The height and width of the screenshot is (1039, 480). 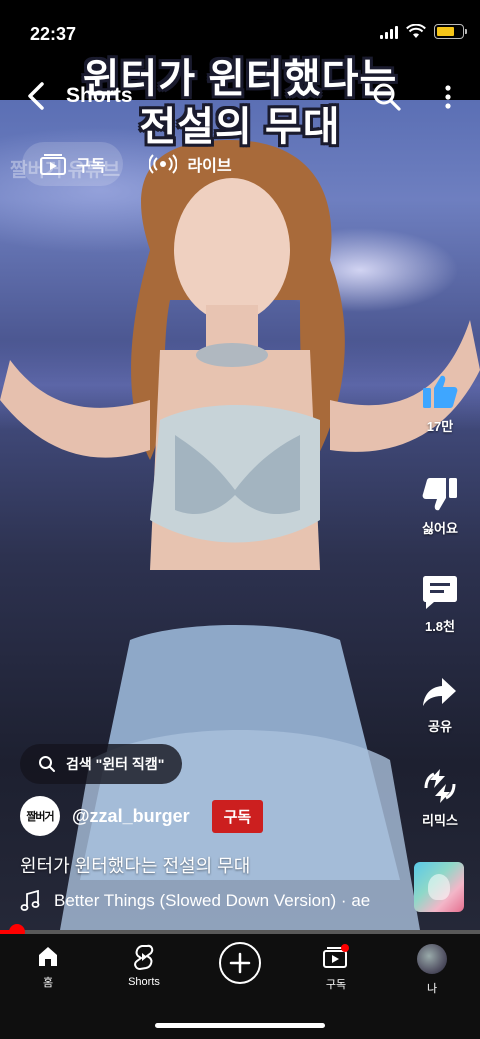 I want to click on back-arrow-icon, so click(x=36, y=96).